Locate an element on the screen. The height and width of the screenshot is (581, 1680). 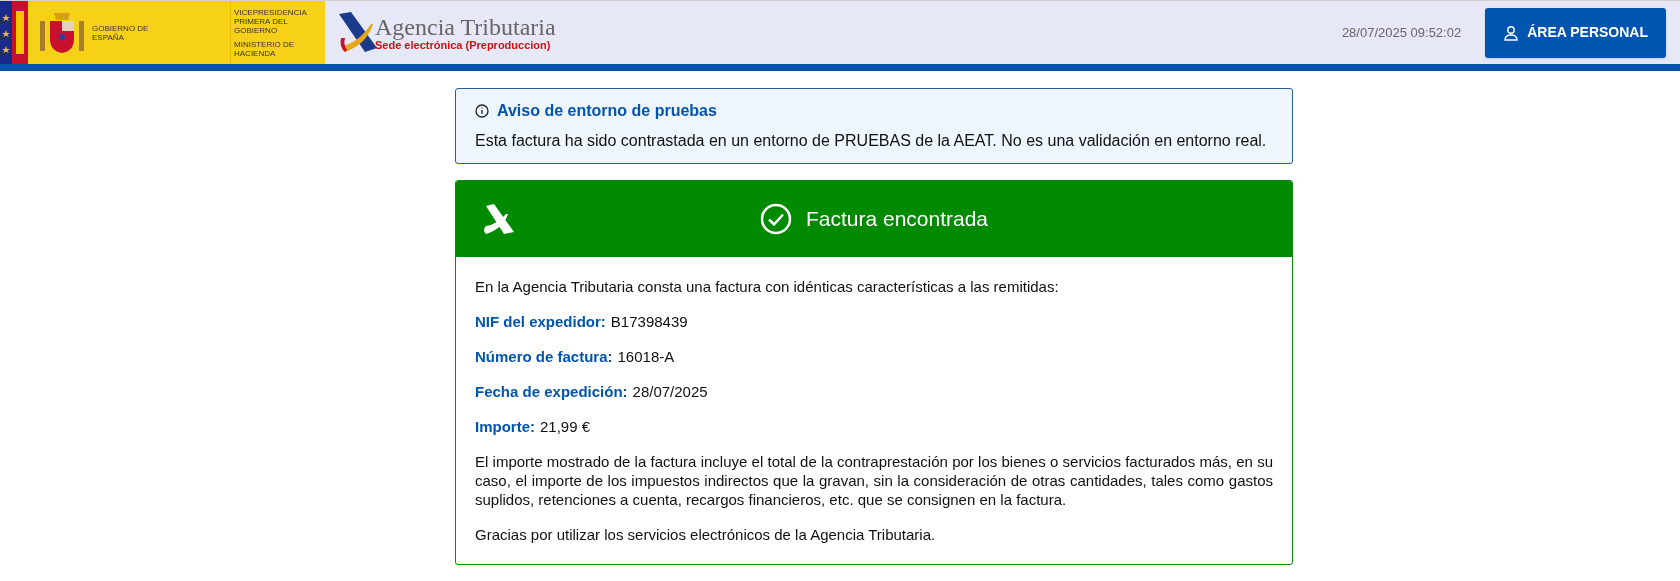
ministry-label: MINISTERIO DE HACIENDA is located at coordinates (264, 48).